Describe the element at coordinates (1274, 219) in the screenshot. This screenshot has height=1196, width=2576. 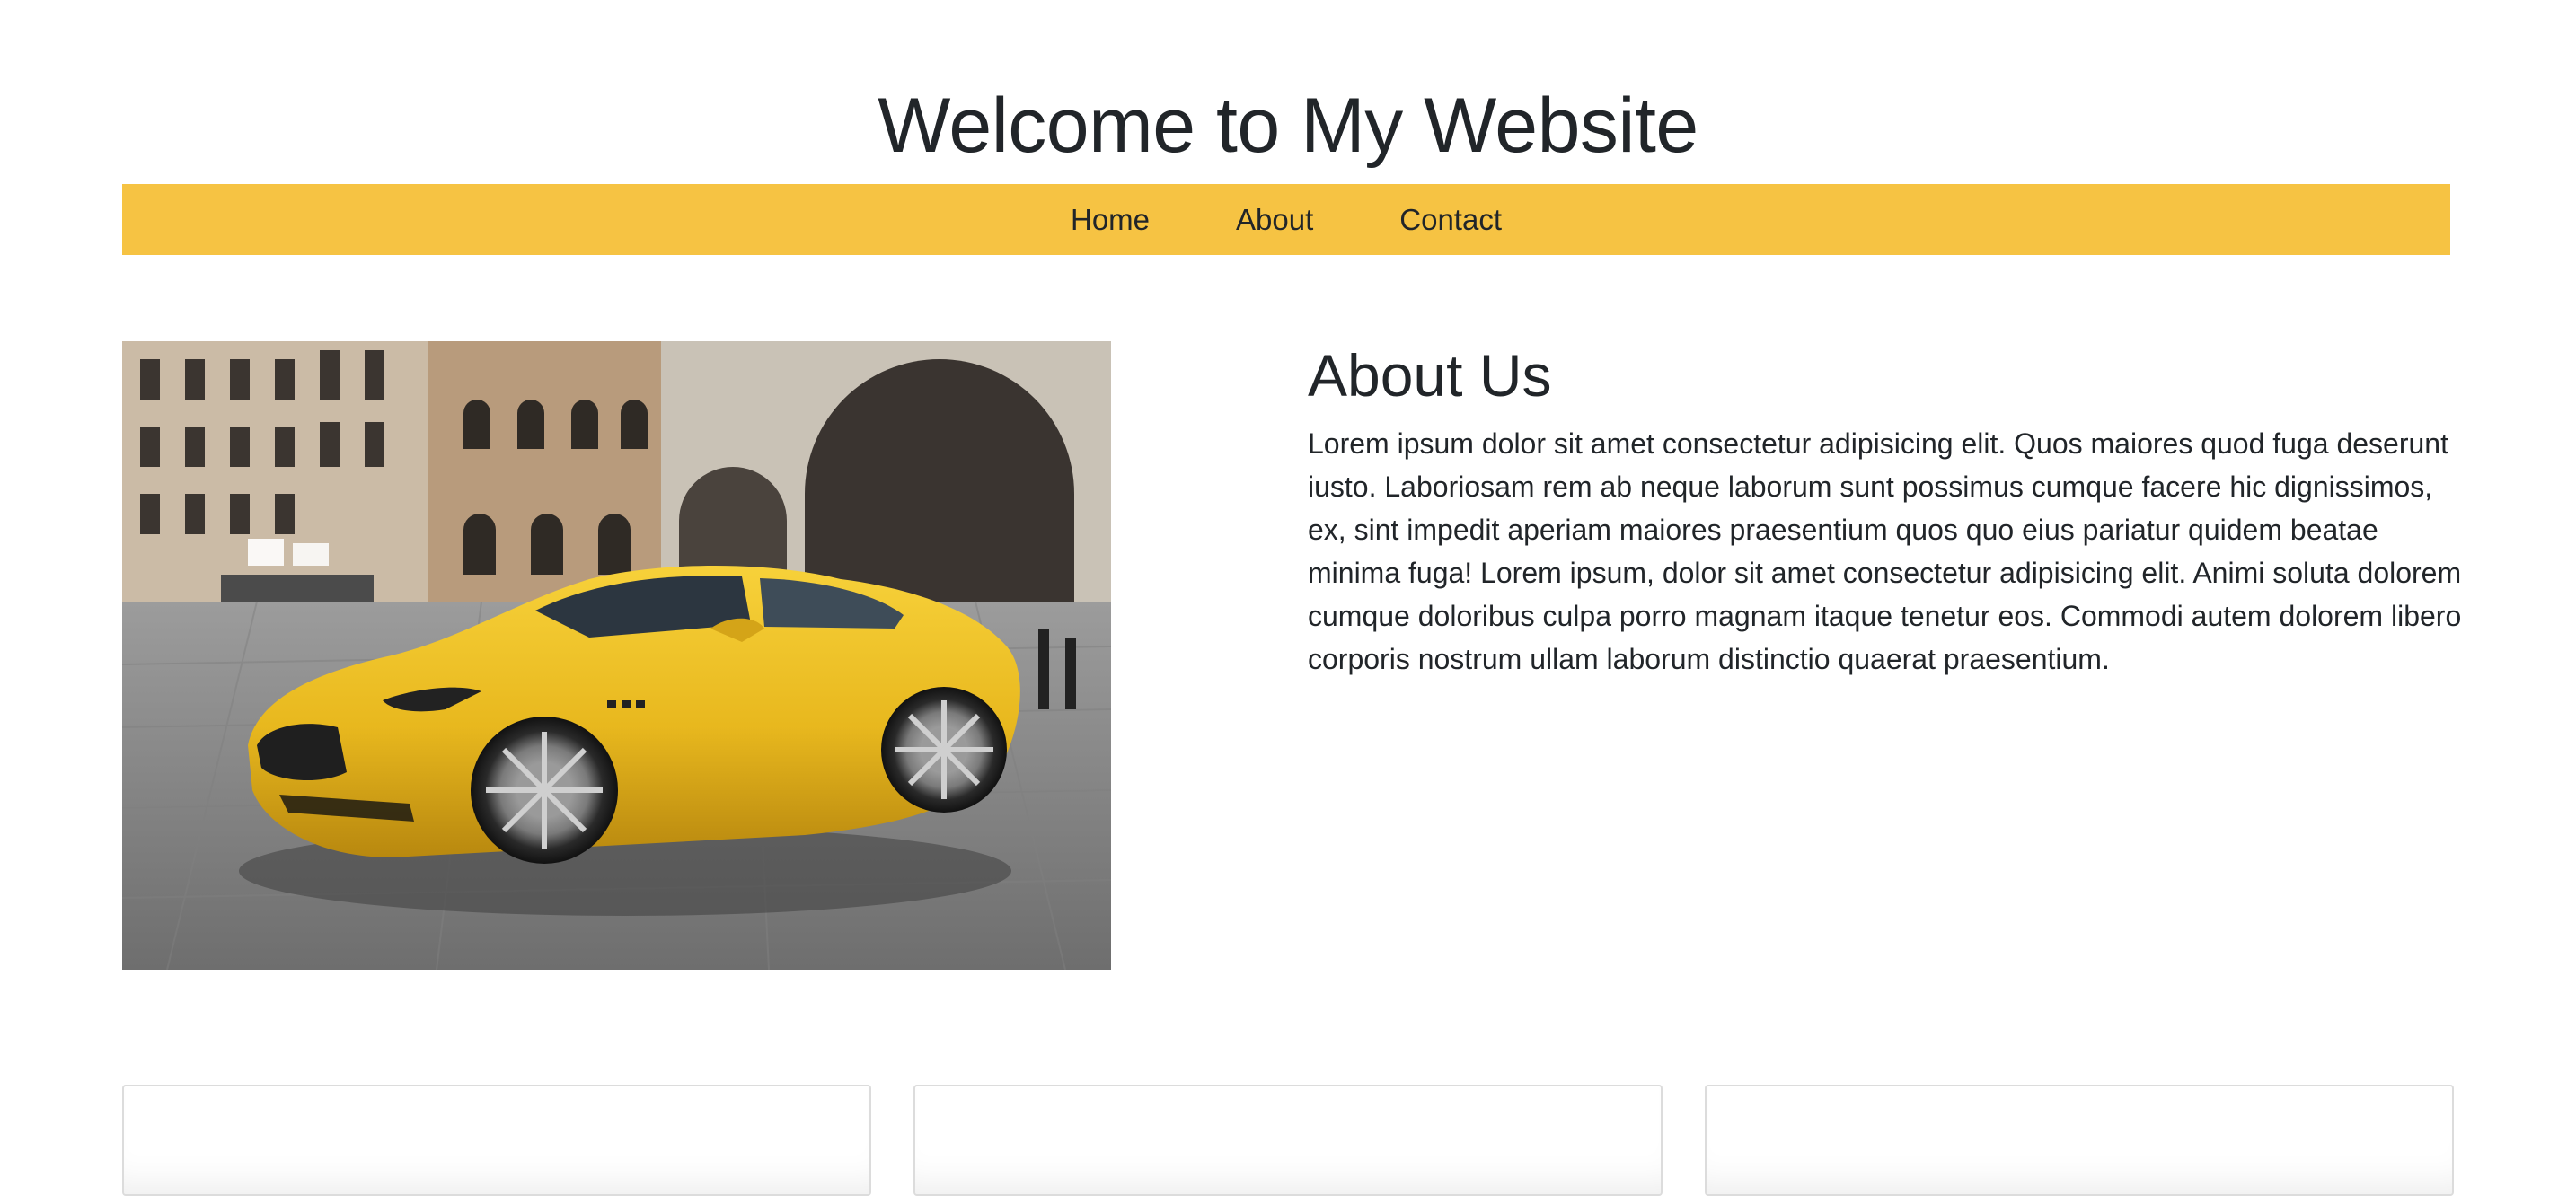
I see `nav-link-about: About` at that location.